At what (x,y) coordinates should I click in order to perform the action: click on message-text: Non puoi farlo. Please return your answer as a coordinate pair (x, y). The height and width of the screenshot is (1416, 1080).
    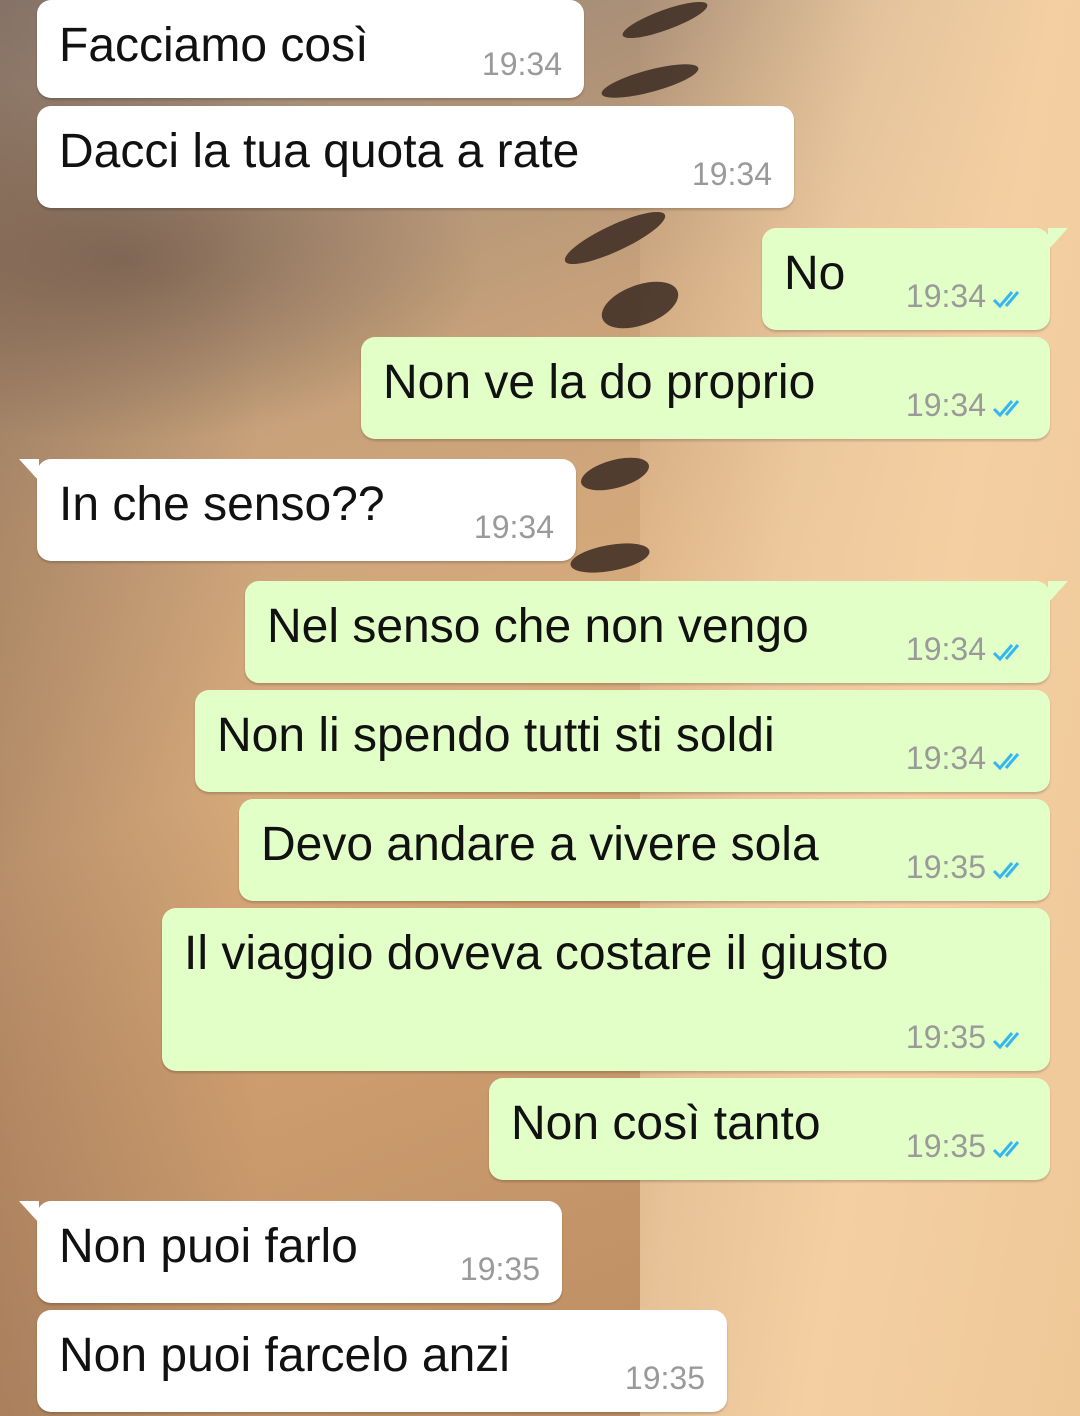
    Looking at the image, I should click on (208, 1246).